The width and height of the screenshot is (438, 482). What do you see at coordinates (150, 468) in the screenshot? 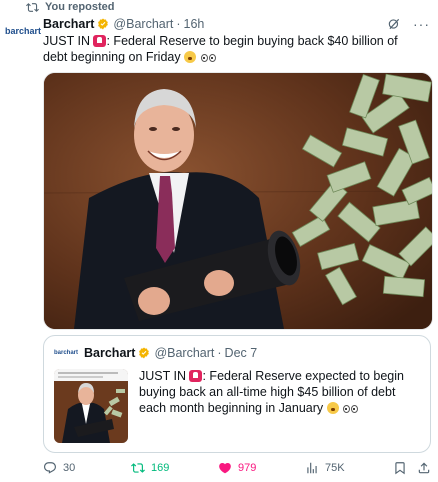
I see `repost-button: 169` at bounding box center [150, 468].